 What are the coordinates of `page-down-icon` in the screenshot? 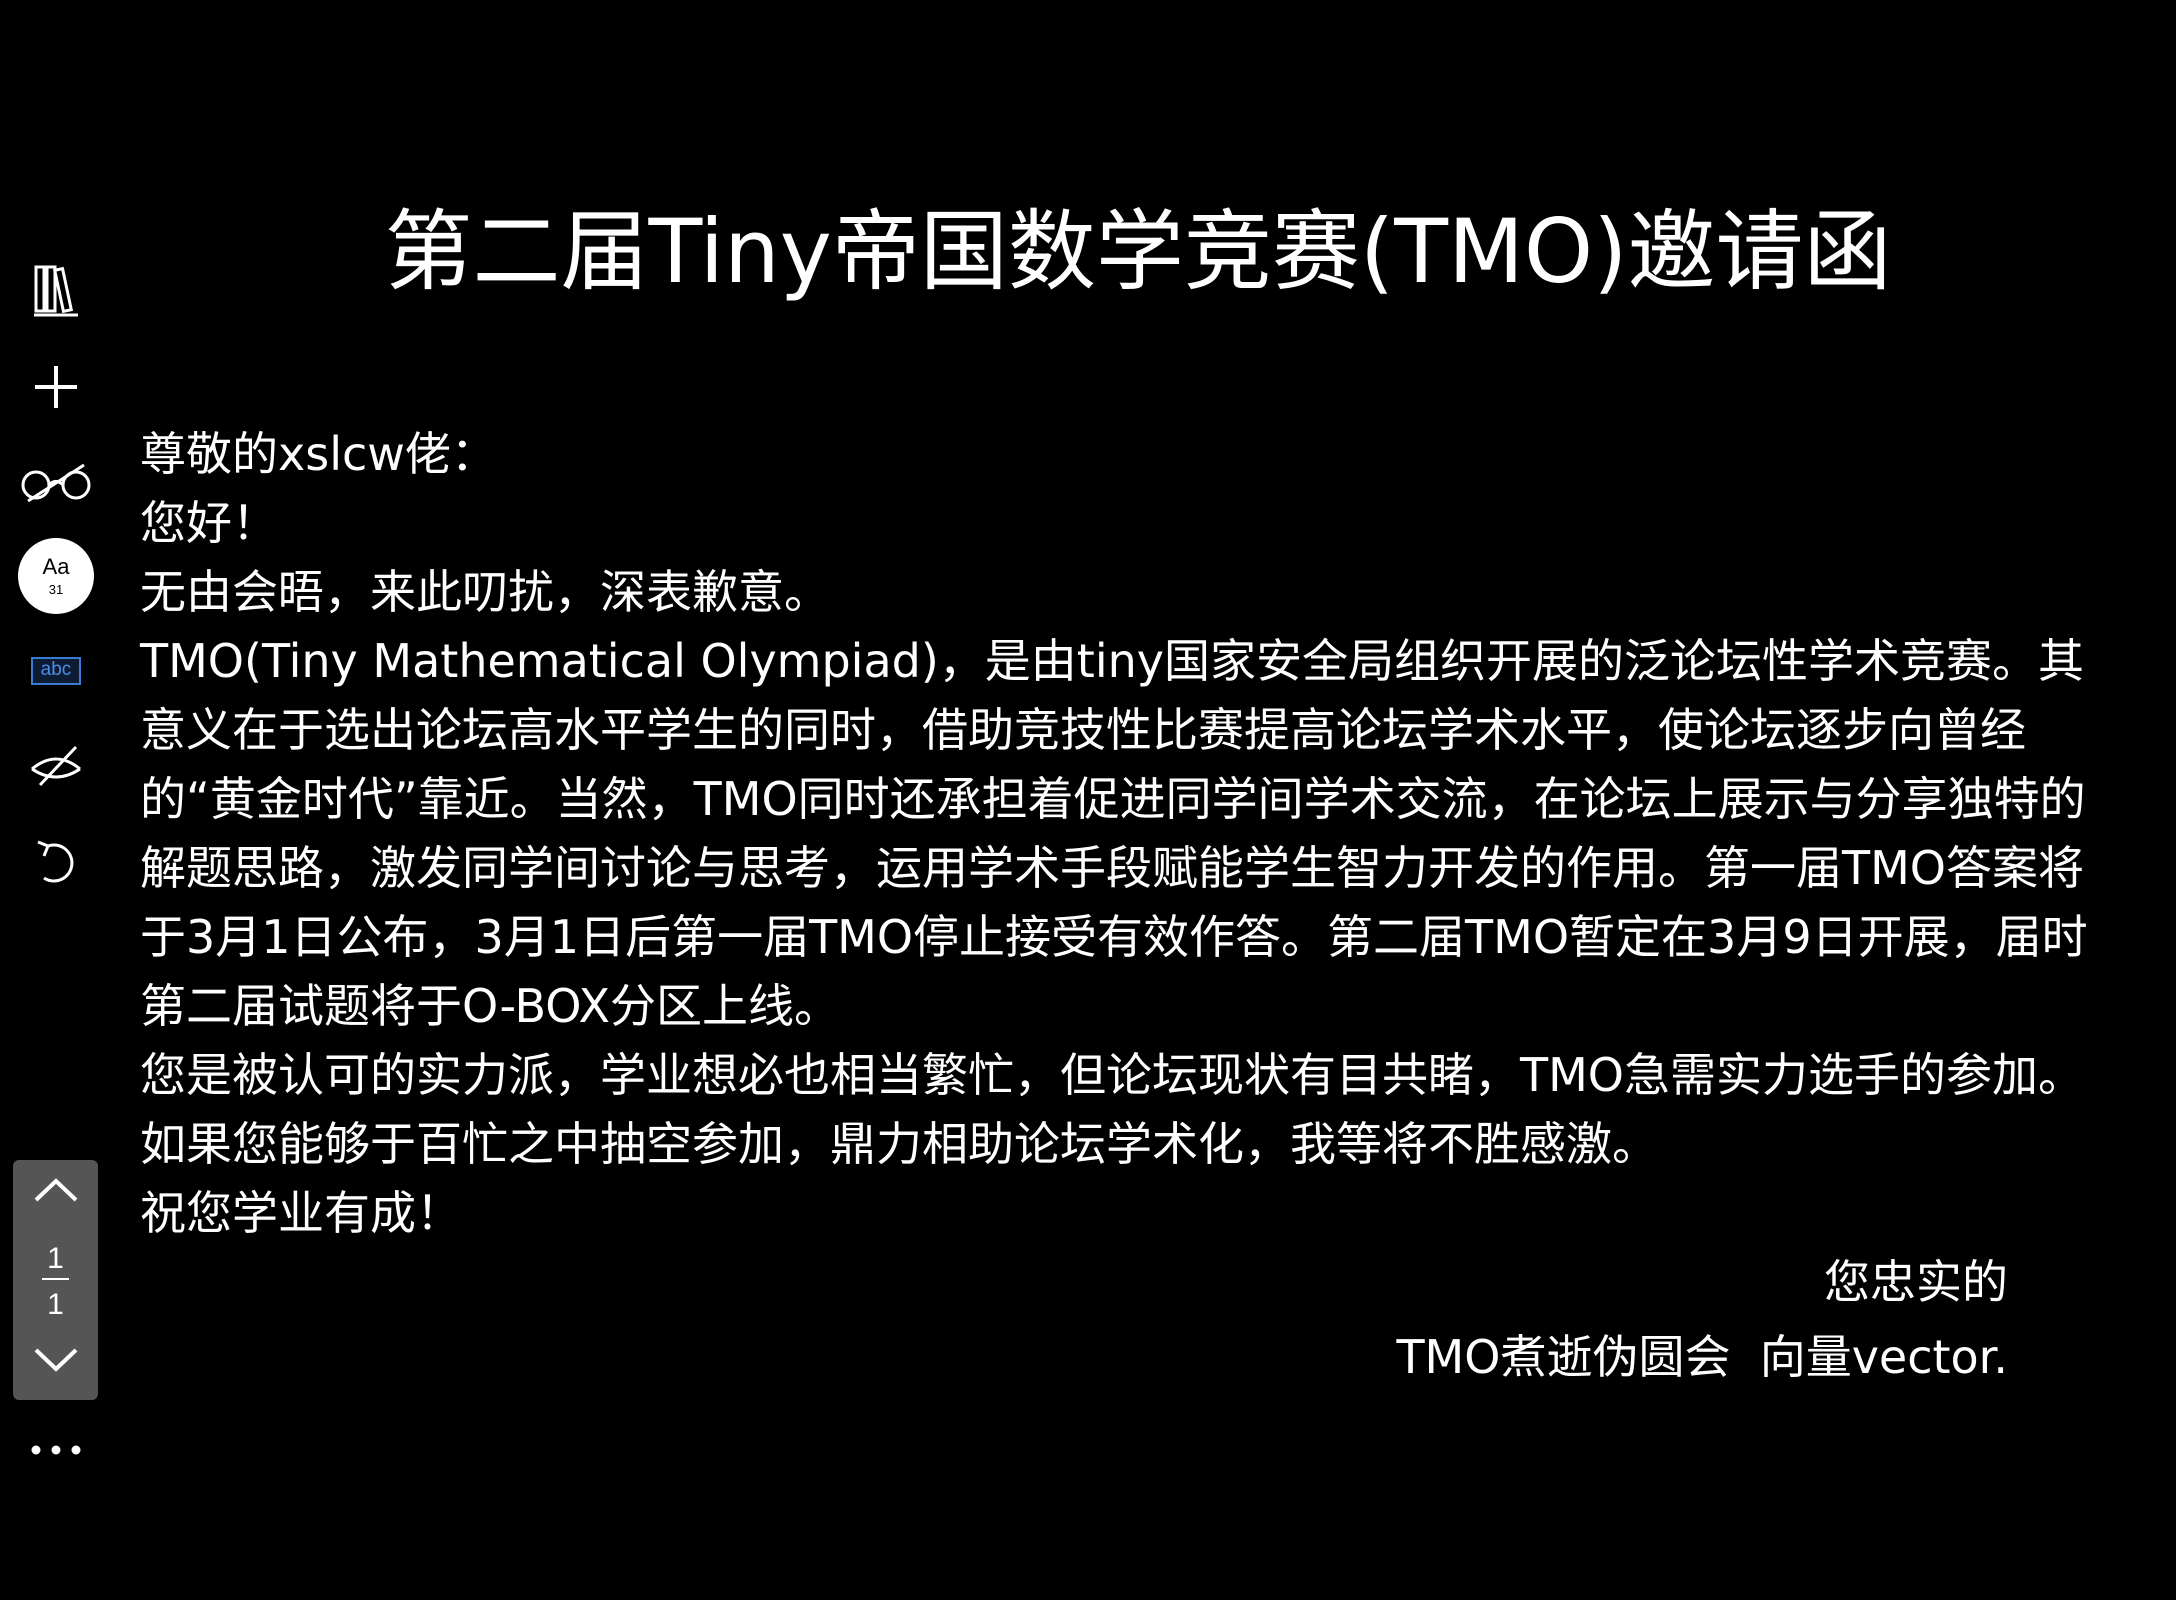 It's located at (55, 1360).